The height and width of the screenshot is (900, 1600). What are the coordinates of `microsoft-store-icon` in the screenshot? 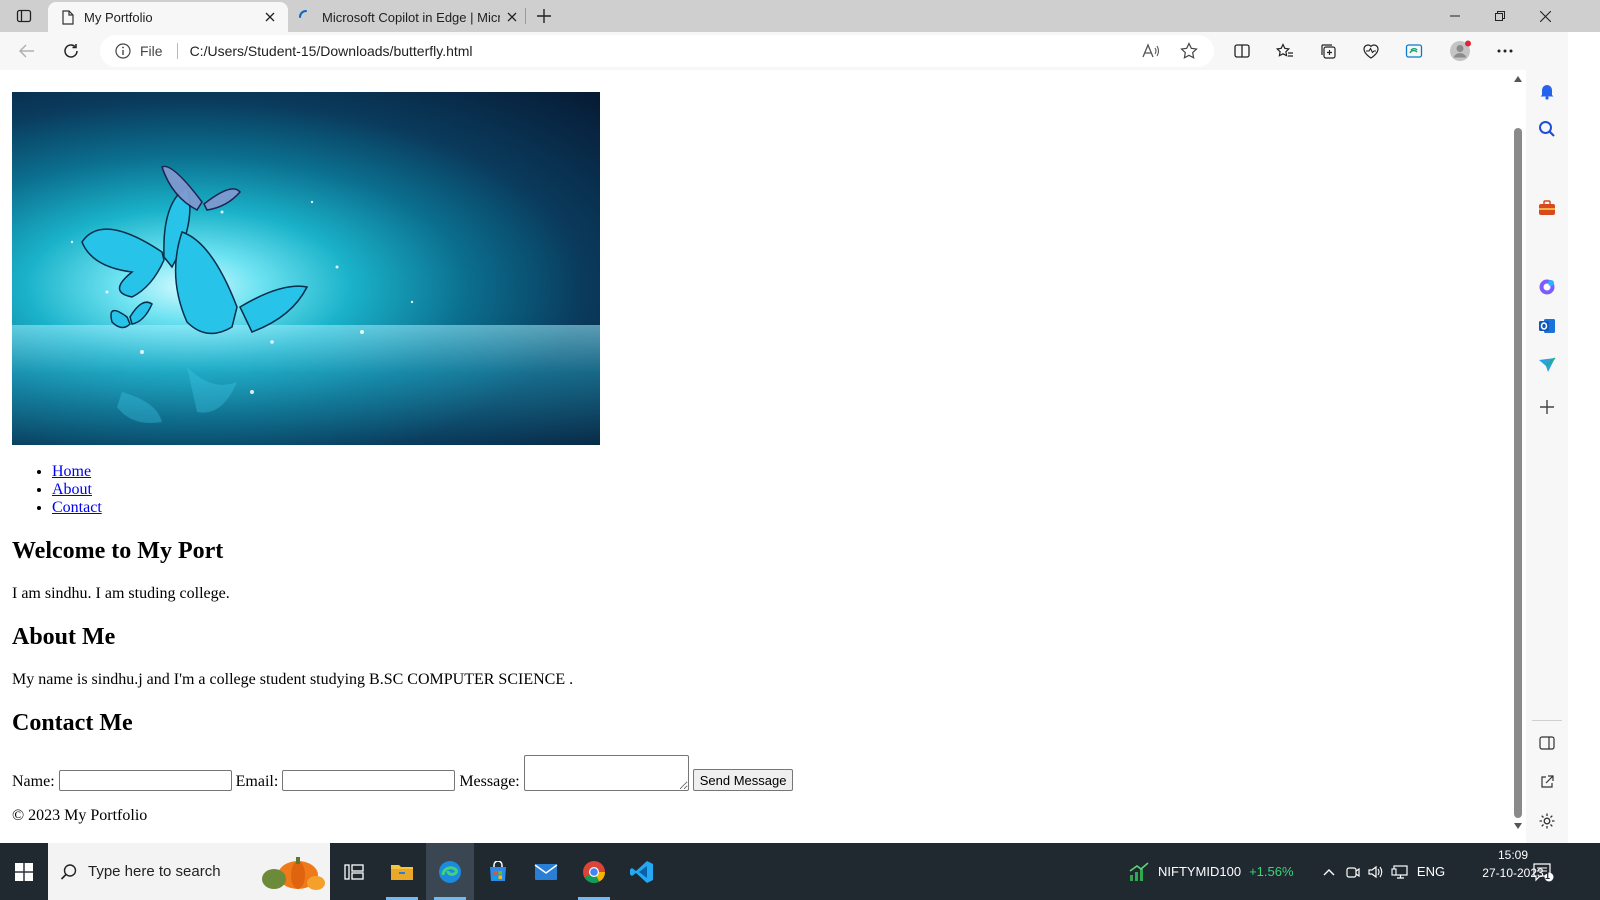 It's located at (498, 871).